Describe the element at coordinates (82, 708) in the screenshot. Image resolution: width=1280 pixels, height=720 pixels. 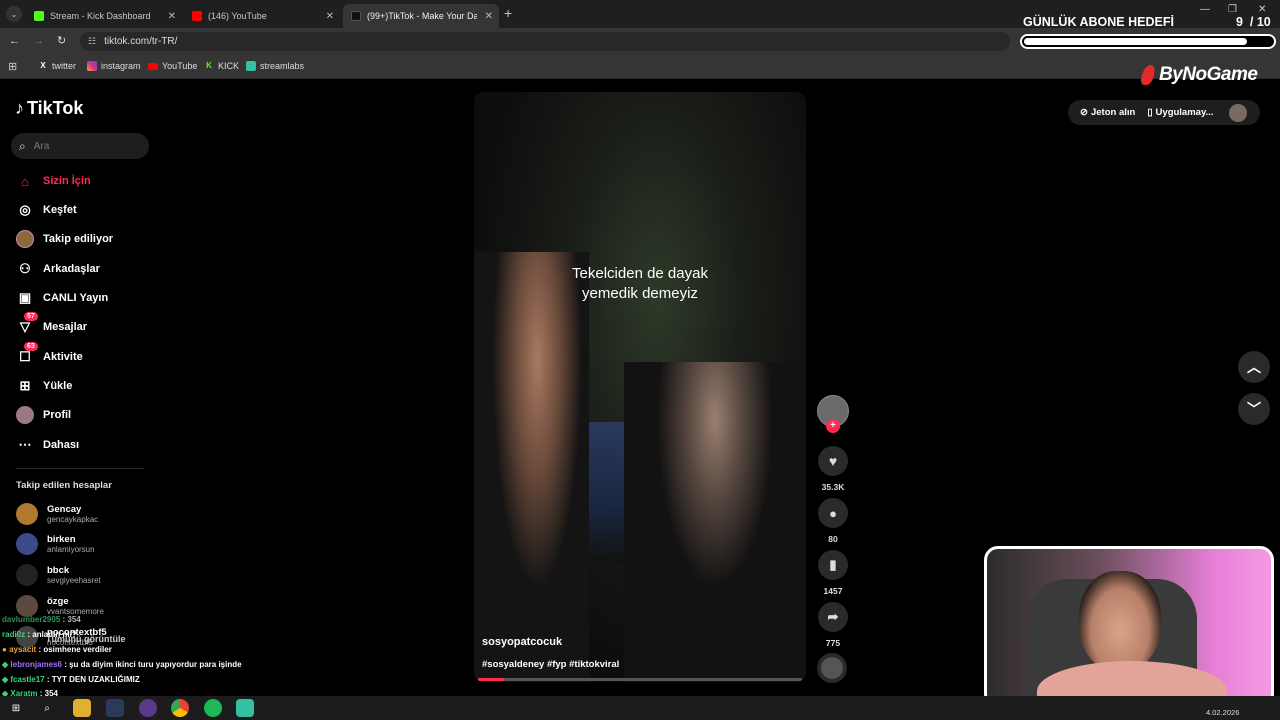
I see `file-explorer-icon` at that location.